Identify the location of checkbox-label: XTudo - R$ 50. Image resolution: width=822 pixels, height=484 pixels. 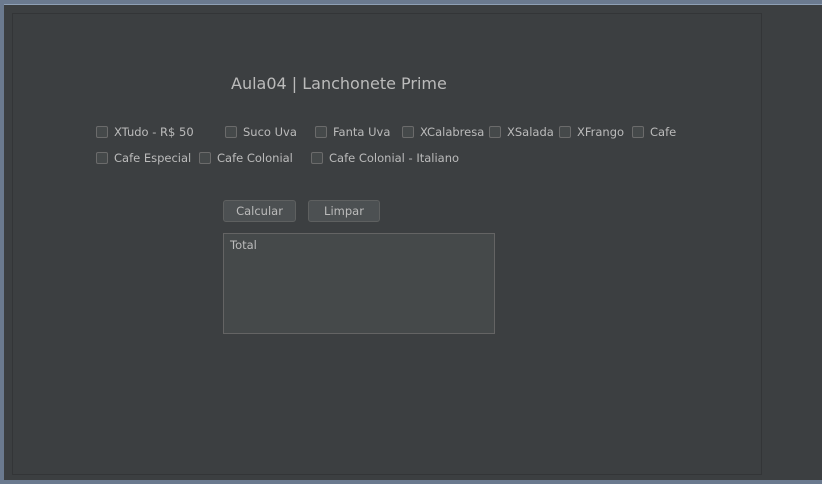
(154, 132).